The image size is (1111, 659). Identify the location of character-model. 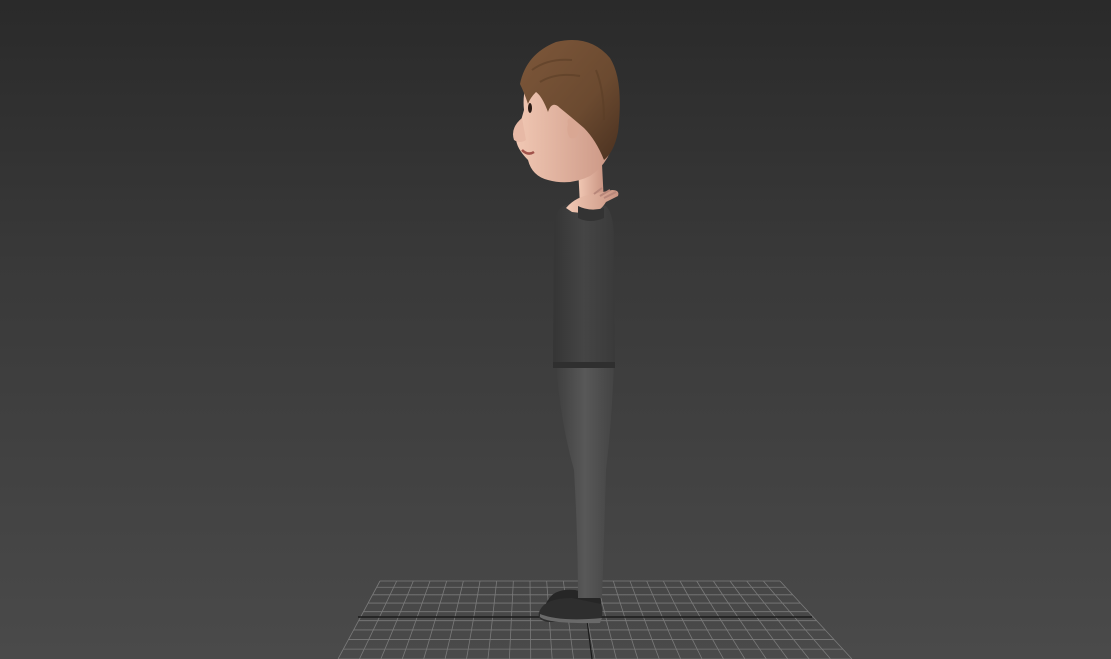
(566, 332).